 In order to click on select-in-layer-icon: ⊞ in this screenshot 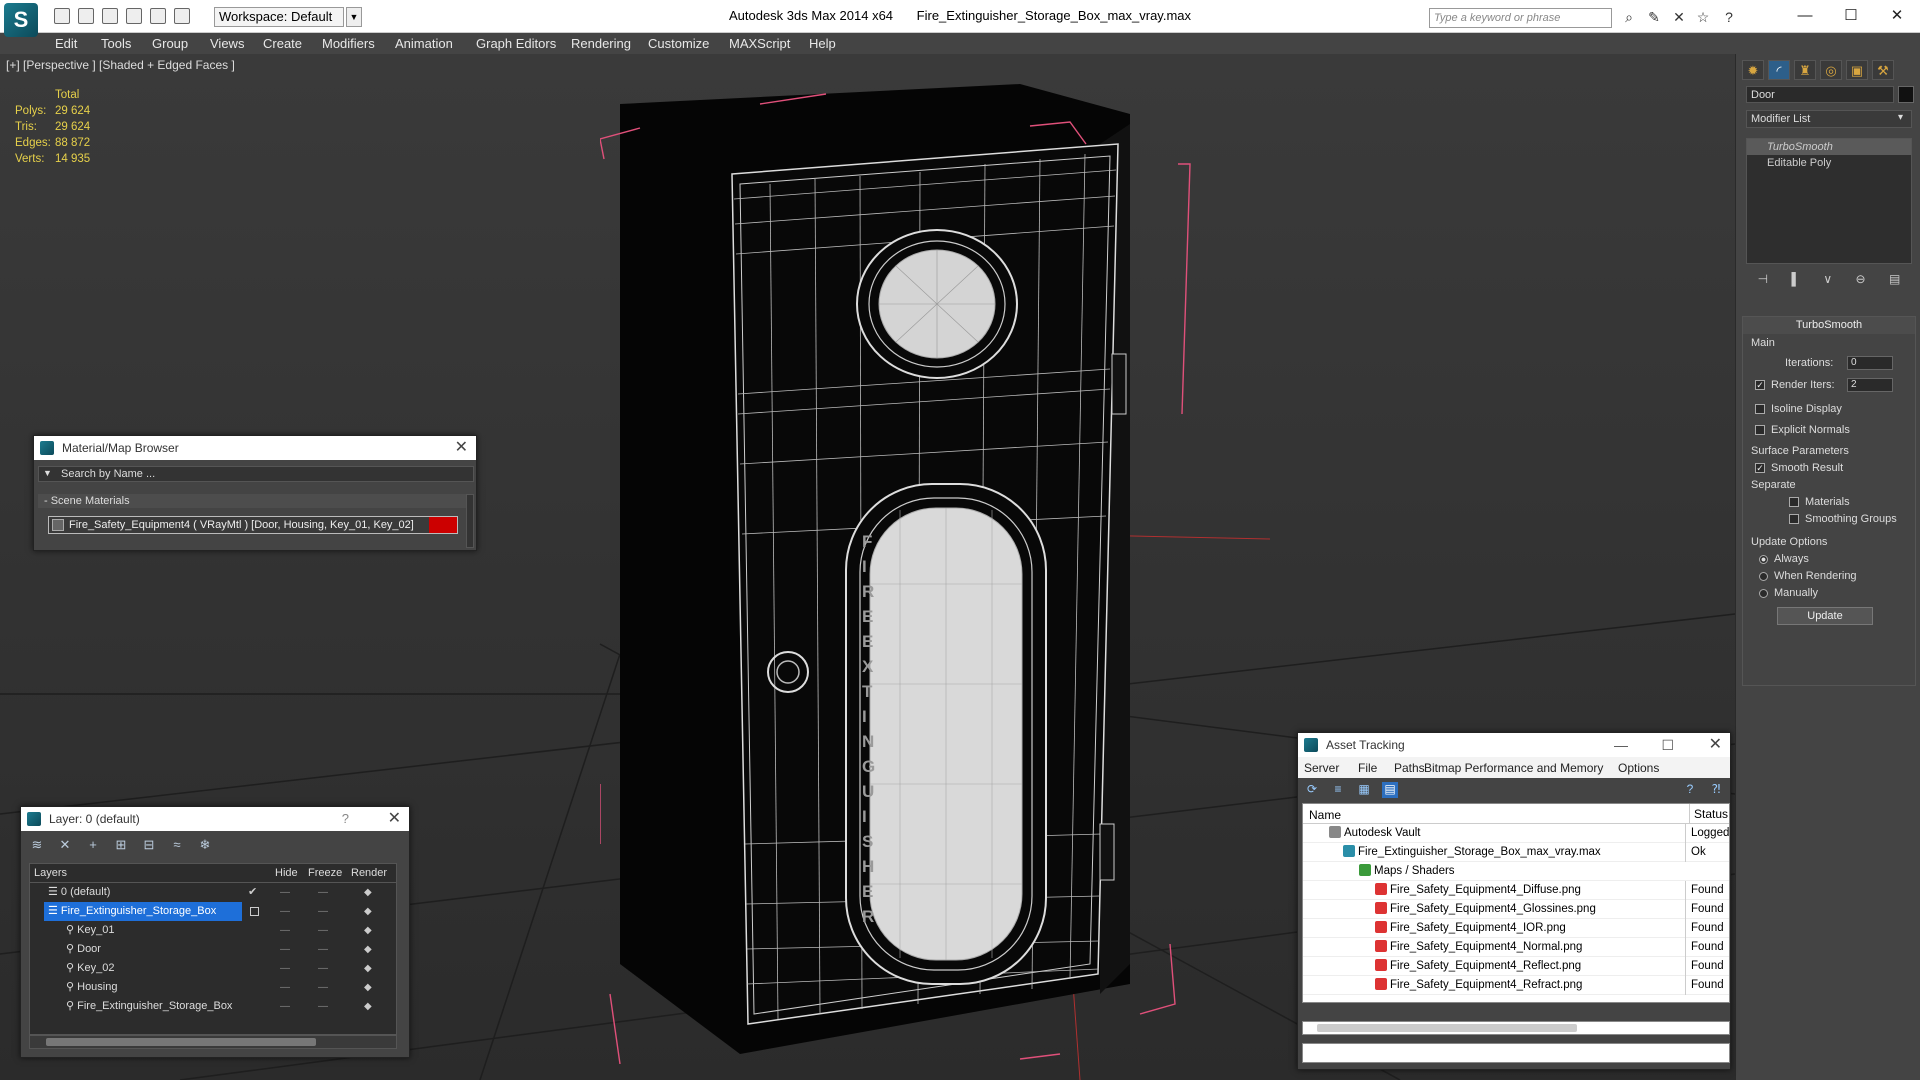, I will do `click(121, 846)`.